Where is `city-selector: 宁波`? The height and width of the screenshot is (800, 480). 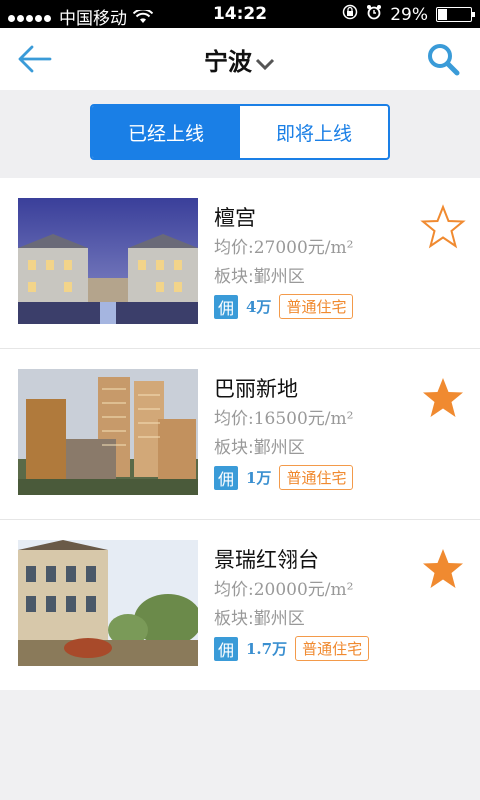 city-selector: 宁波 is located at coordinates (240, 59).